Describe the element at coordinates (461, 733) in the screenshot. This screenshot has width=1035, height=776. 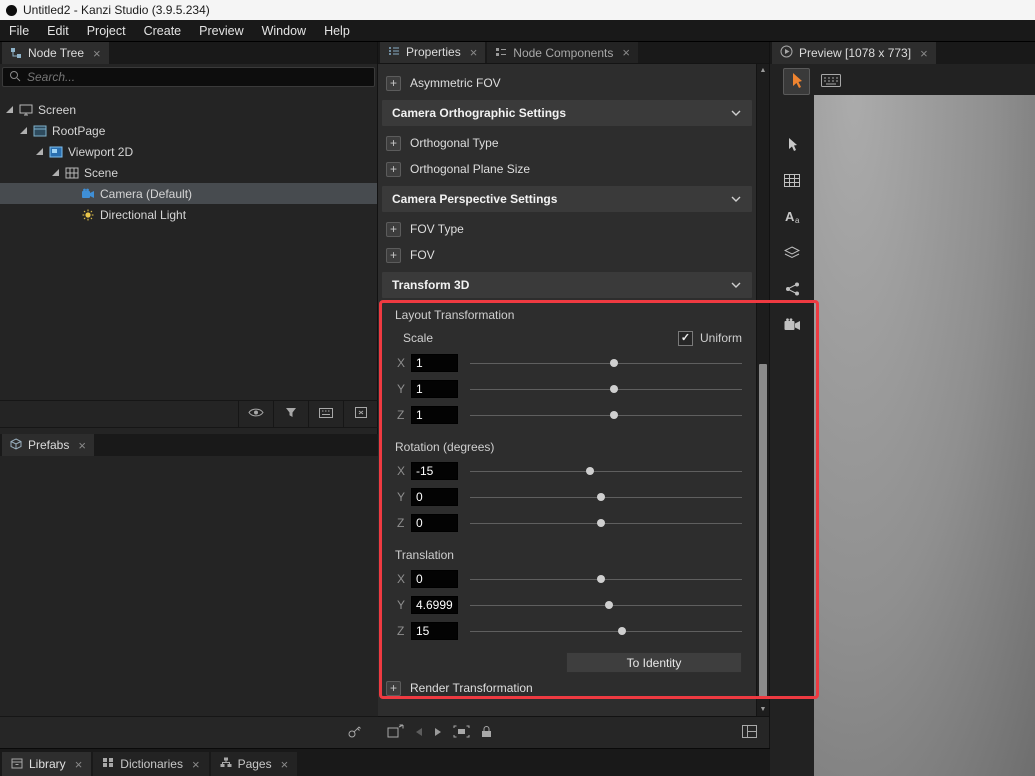
I see `frame-select-button` at that location.